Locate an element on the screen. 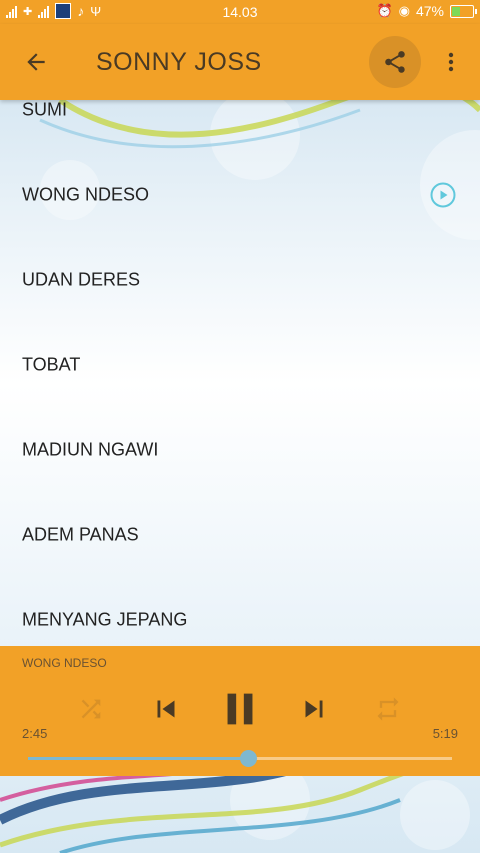 The width and height of the screenshot is (480, 853). shuffle-icon is located at coordinates (91, 709).